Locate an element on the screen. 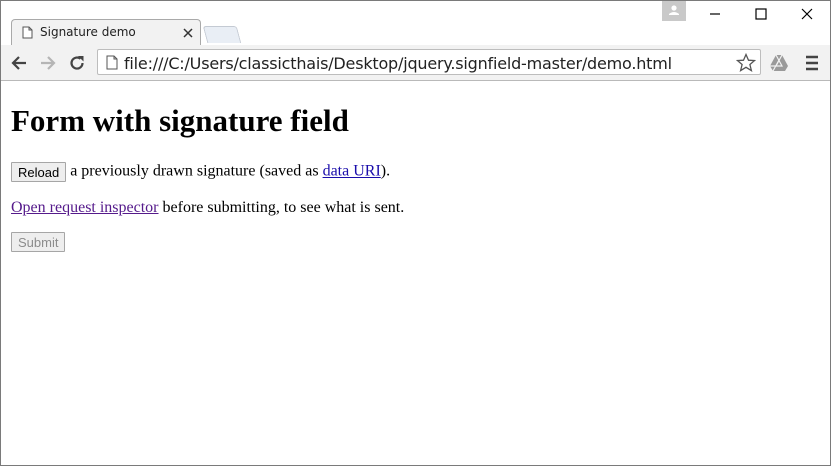 The image size is (831, 466). profile-avatar is located at coordinates (674, 11).